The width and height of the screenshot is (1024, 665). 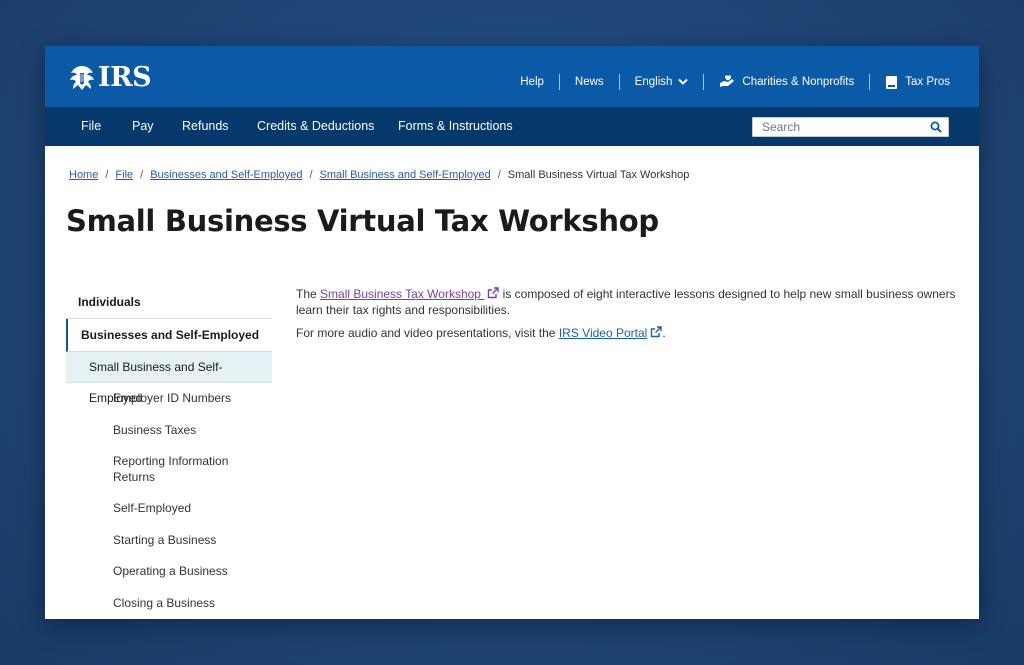 I want to click on utility-nav: Help News English Charities & Nonprofits, so click(x=727, y=82).